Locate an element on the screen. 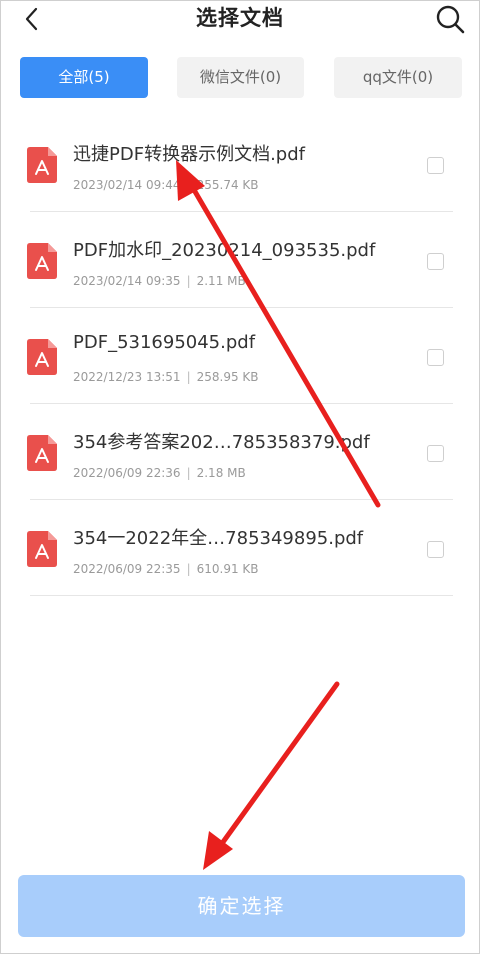 The image size is (480, 954). file-size: 610.91 KB is located at coordinates (227, 569).